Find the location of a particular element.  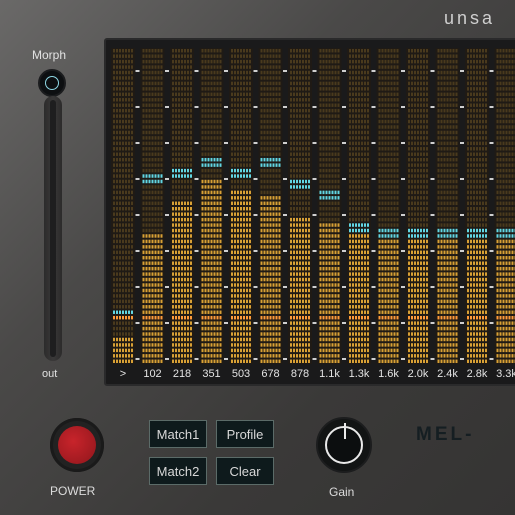

freq-label-0: > is located at coordinates (123, 374).